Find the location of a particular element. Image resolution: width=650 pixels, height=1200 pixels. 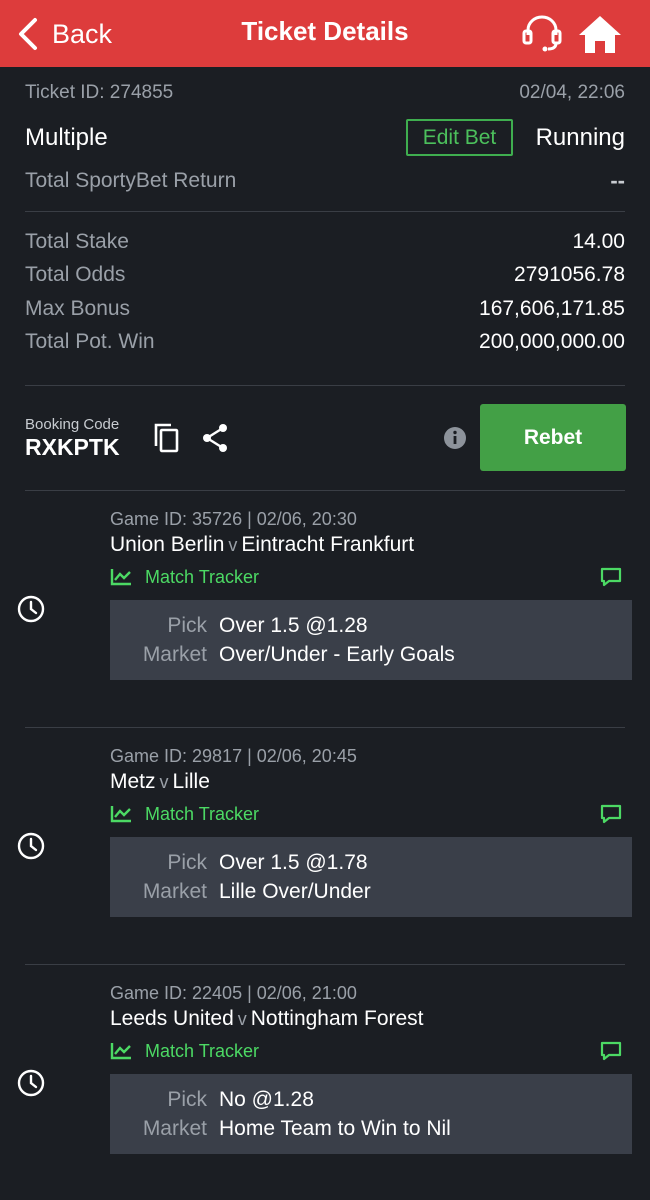

copy-icon is located at coordinates (166, 438).